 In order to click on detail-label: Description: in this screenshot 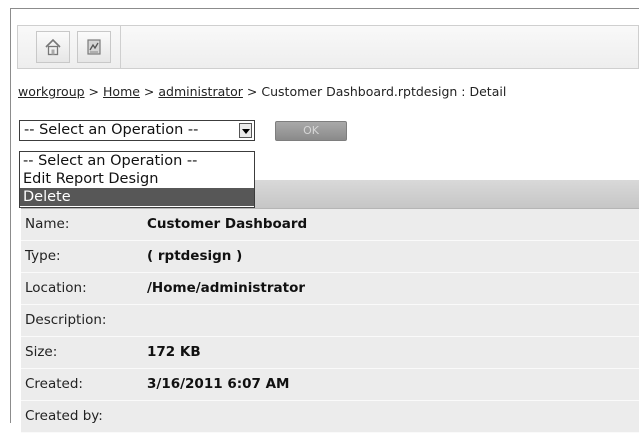, I will do `click(66, 320)`.